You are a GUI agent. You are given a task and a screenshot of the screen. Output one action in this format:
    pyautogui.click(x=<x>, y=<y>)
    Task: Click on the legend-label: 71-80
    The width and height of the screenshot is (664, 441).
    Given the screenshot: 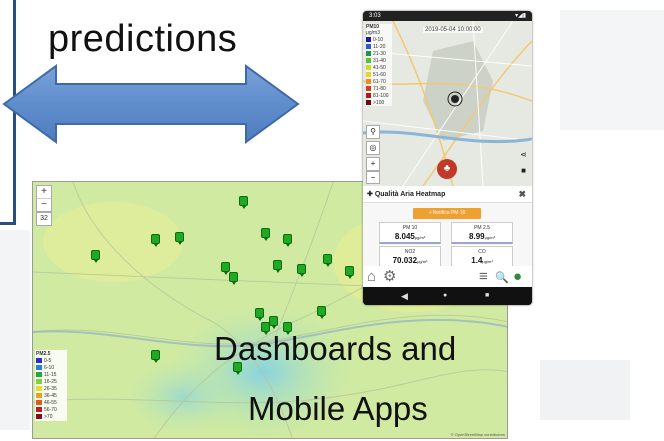 What is the action you would take?
    pyautogui.click(x=379, y=88)
    